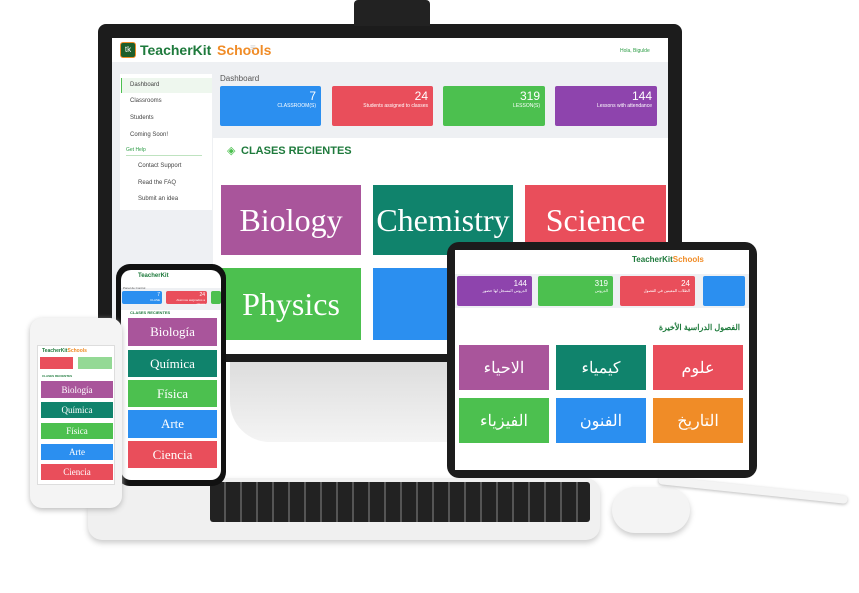 The image size is (859, 593). What do you see at coordinates (142, 118) in the screenshot?
I see `sidebar-item-students: Students` at bounding box center [142, 118].